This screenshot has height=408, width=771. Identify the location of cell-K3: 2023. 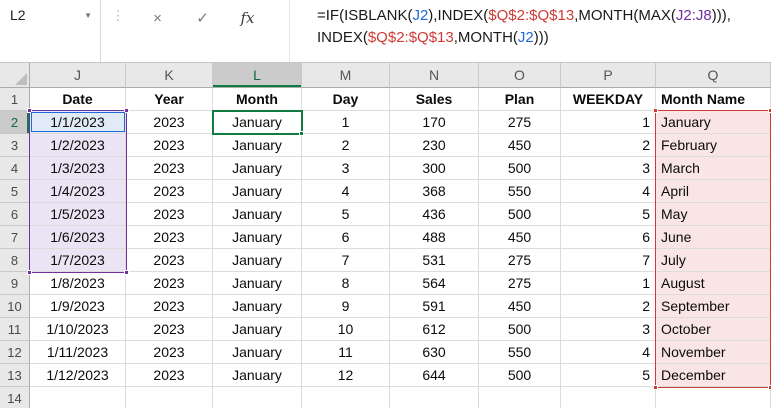
(169, 145).